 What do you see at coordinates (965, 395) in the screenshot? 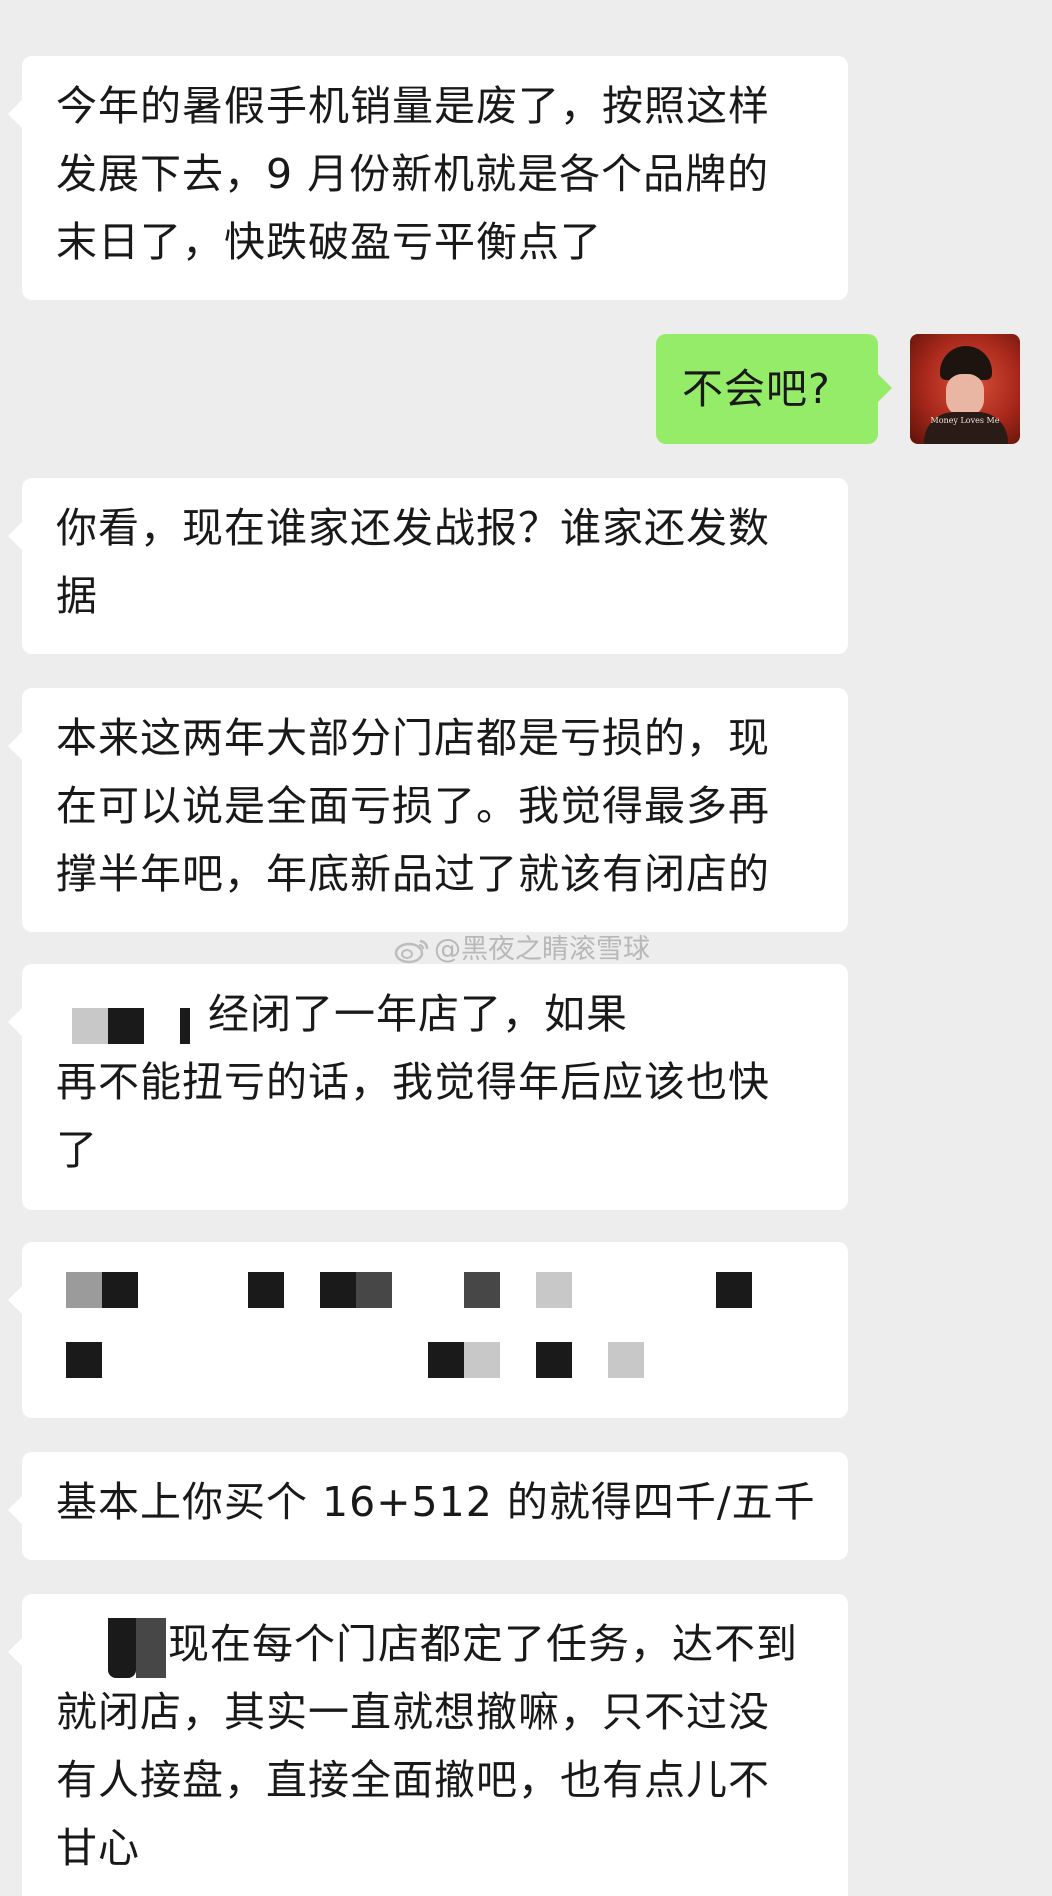
I see `avatar-face` at bounding box center [965, 395].